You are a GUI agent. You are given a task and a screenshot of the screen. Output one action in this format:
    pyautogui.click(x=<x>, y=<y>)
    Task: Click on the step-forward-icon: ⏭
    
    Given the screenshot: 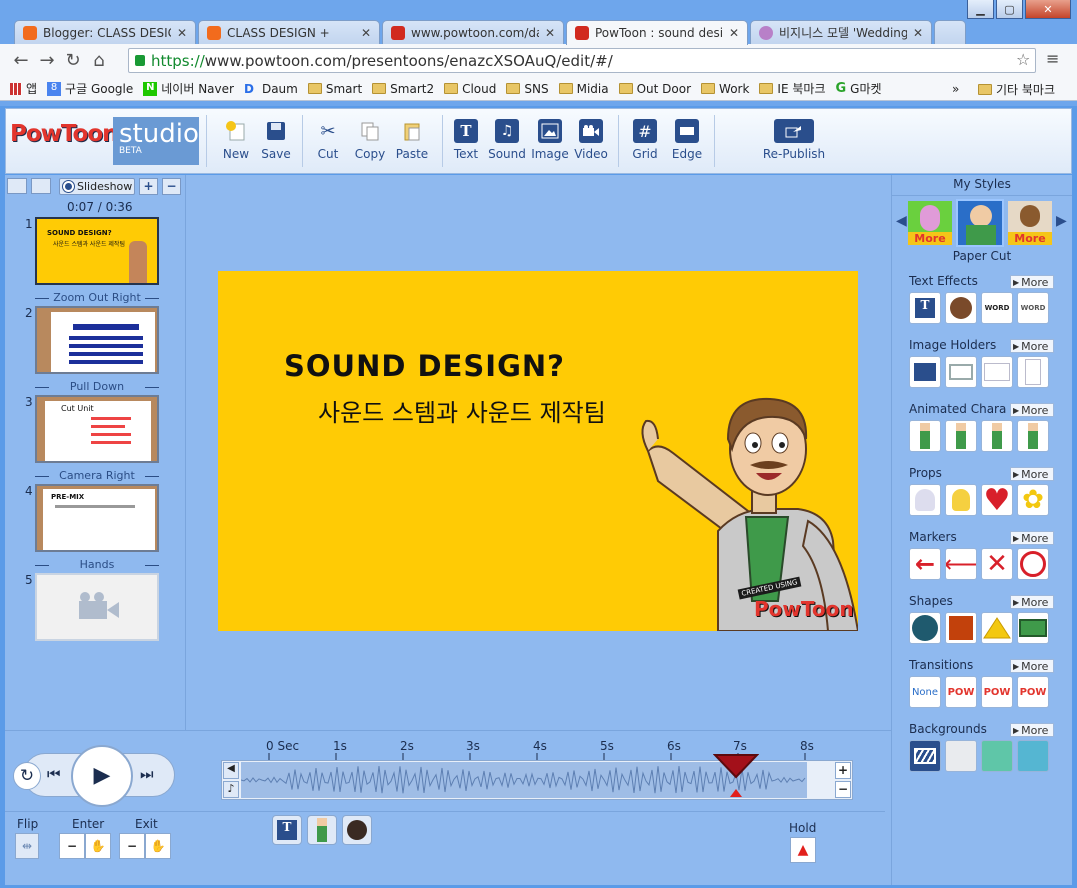 What is the action you would take?
    pyautogui.click(x=147, y=774)
    